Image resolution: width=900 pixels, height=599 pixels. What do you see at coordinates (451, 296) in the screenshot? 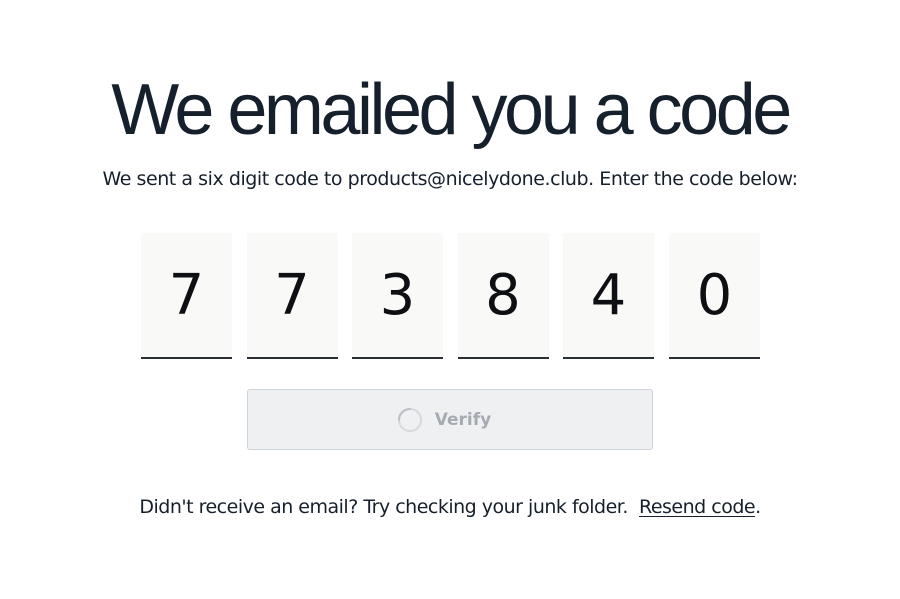
I see `code-input-group: 7 7 3 8 4 0` at bounding box center [451, 296].